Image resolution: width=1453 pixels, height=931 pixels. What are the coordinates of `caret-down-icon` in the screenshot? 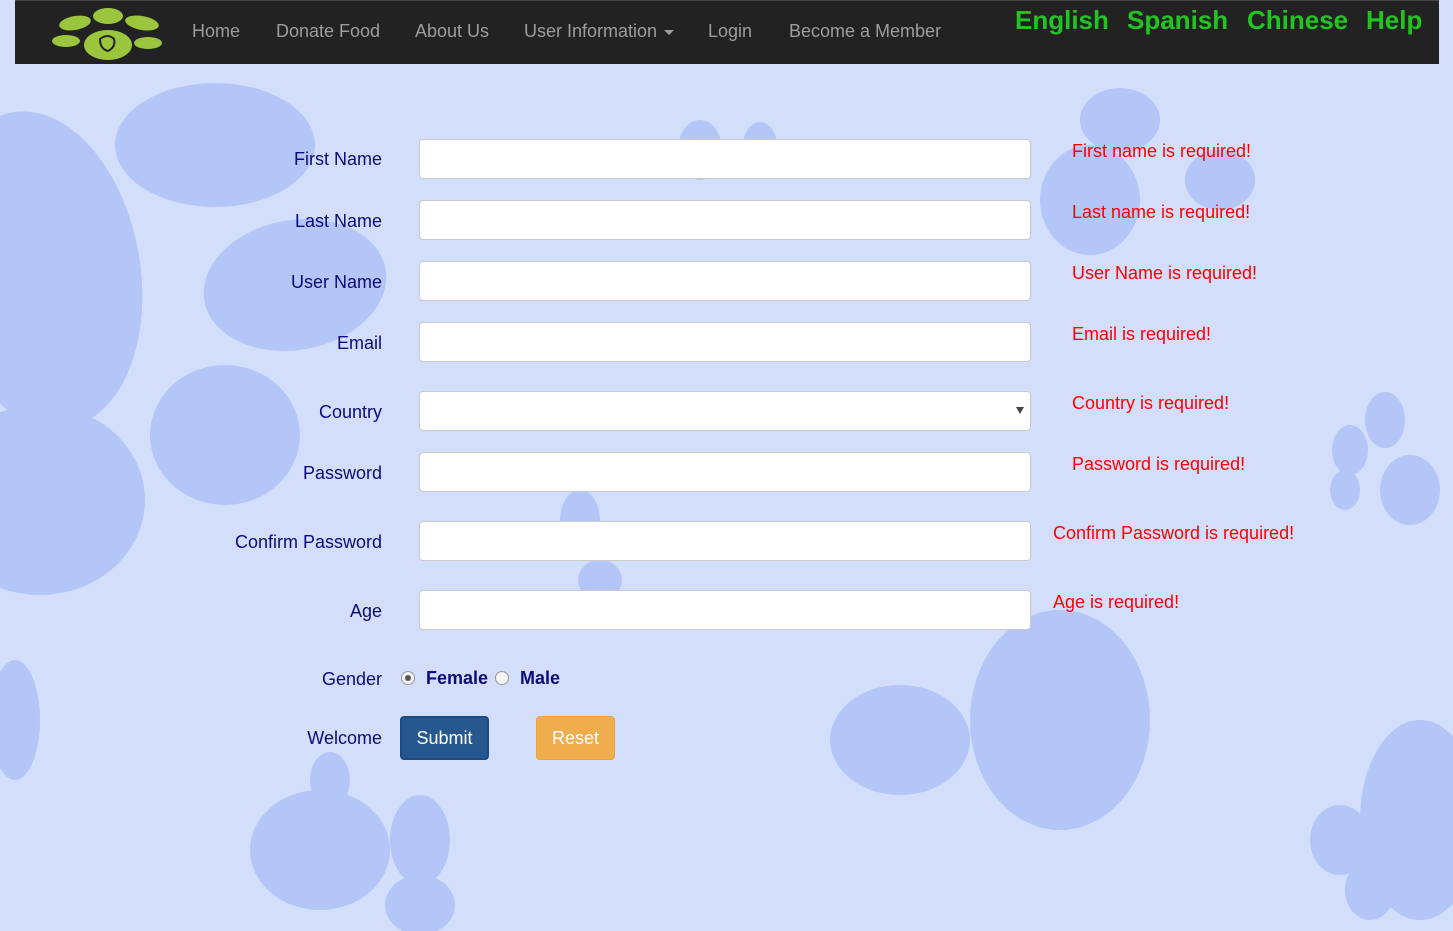 It's located at (669, 32).